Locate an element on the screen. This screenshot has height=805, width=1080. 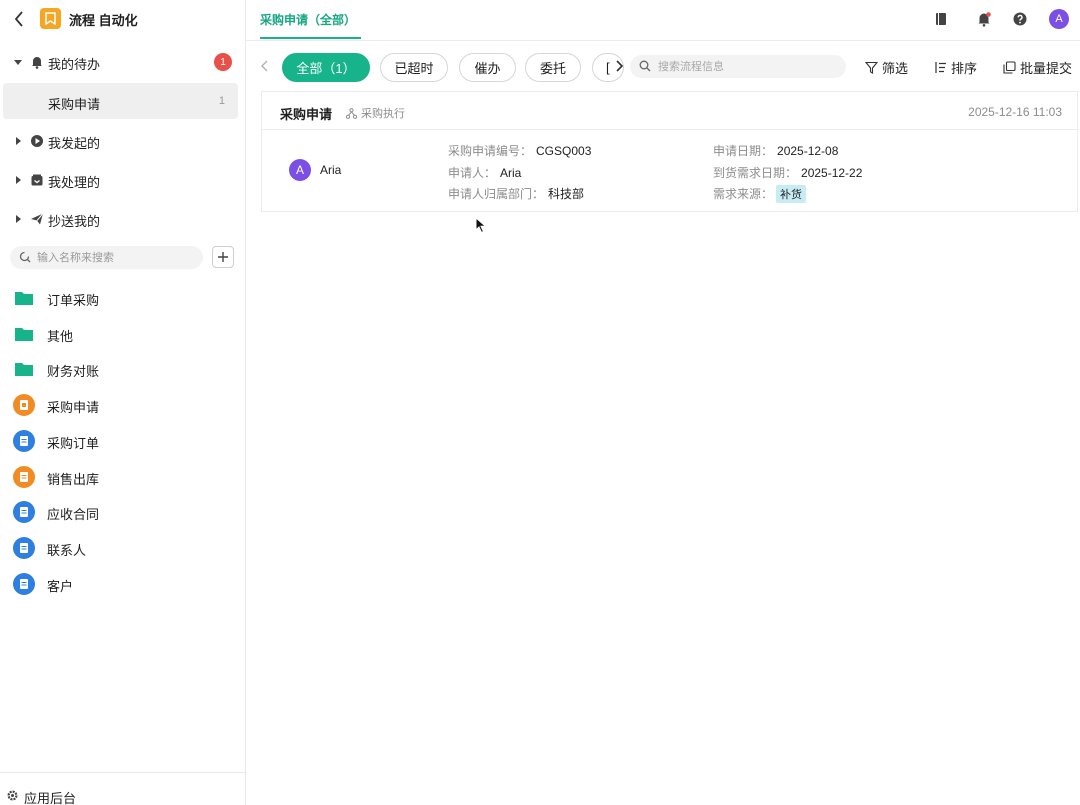
caret-down-icon is located at coordinates (18, 62).